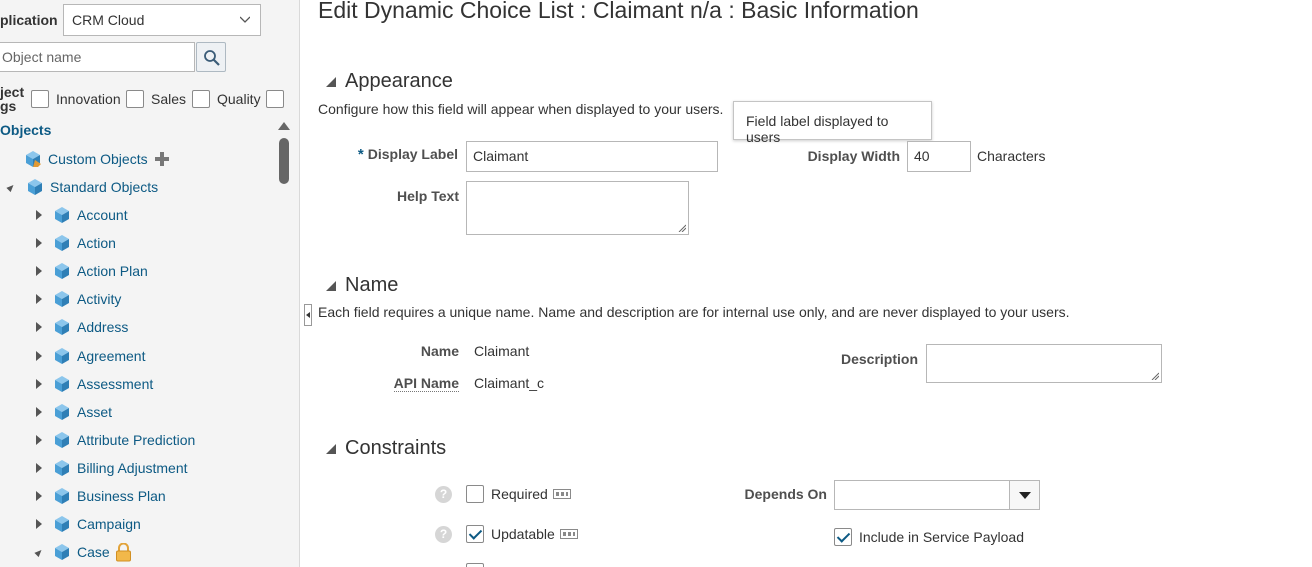 This screenshot has height=567, width=1312. Describe the element at coordinates (115, 383) in the screenshot. I see `tree-item-label: Assessment` at that location.